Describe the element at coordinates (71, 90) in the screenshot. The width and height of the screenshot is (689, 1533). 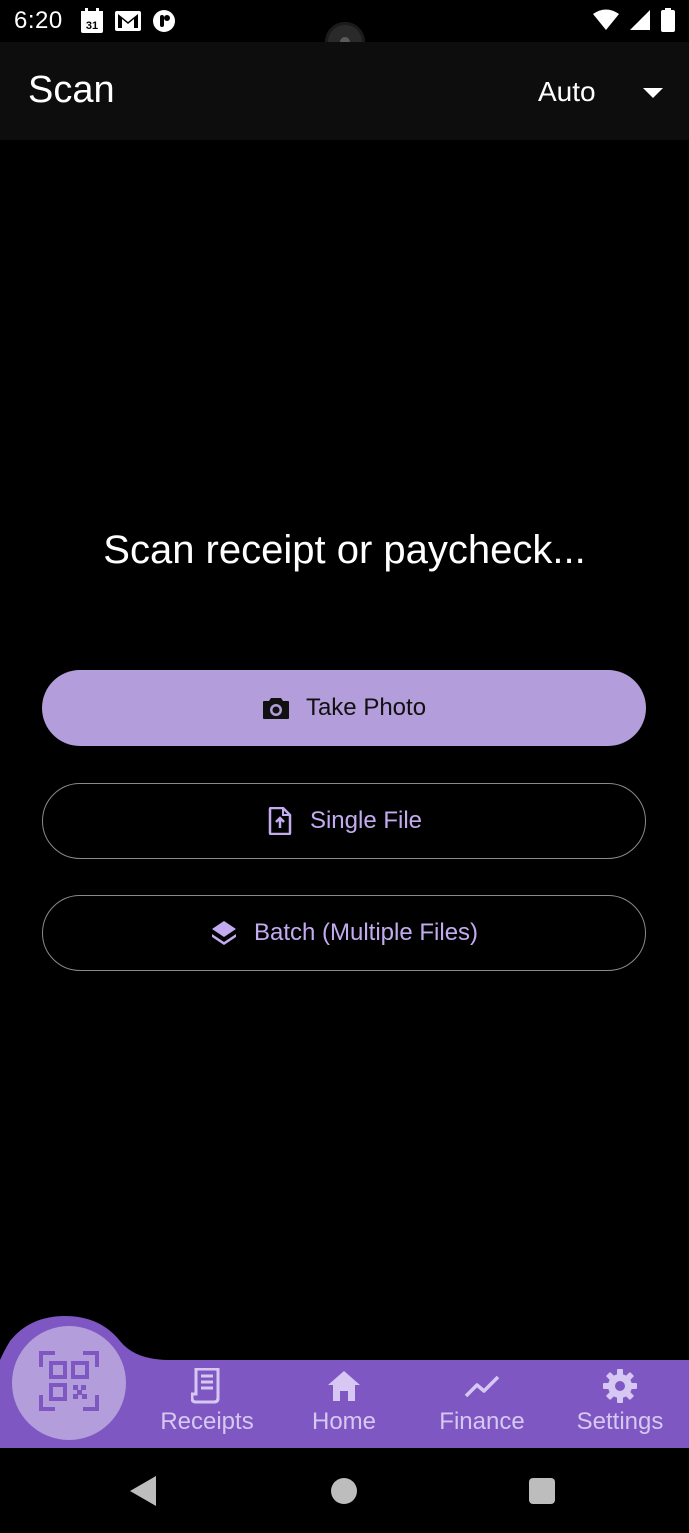
I see `page-title: Scan` at that location.